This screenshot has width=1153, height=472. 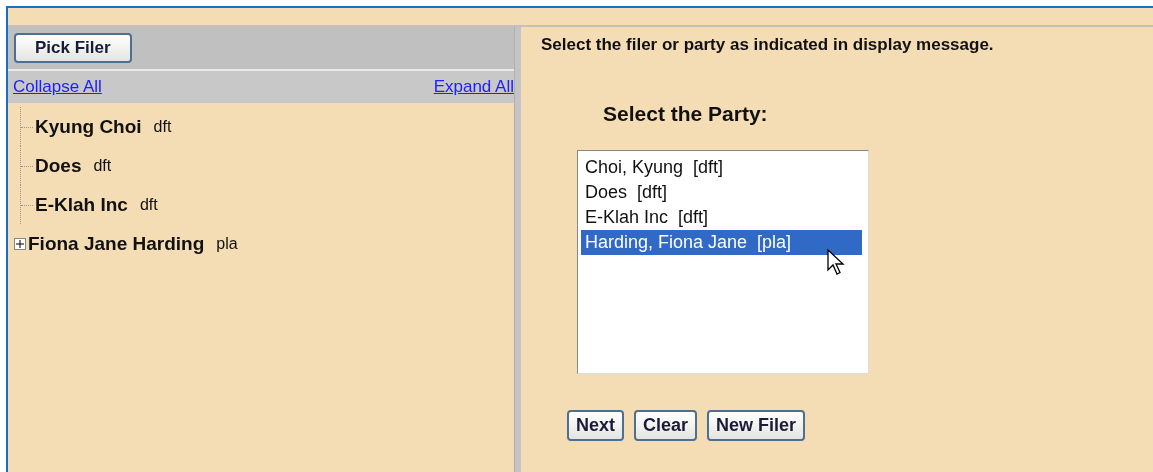 What do you see at coordinates (595, 425) in the screenshot?
I see `form-button: Next` at bounding box center [595, 425].